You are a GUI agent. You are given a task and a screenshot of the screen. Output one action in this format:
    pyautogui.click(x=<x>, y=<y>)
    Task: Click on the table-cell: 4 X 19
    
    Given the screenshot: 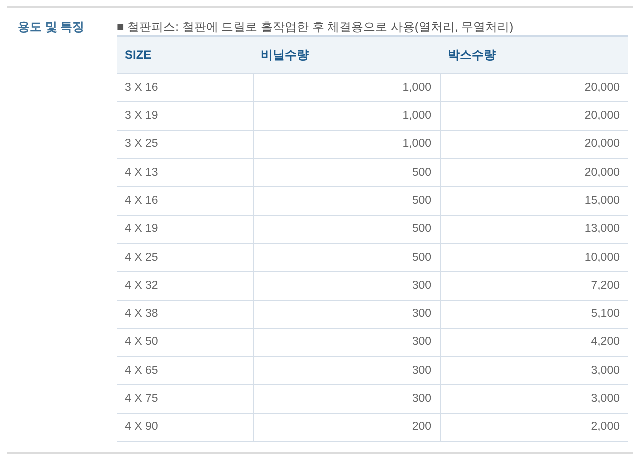 What is the action you would take?
    pyautogui.click(x=185, y=229)
    